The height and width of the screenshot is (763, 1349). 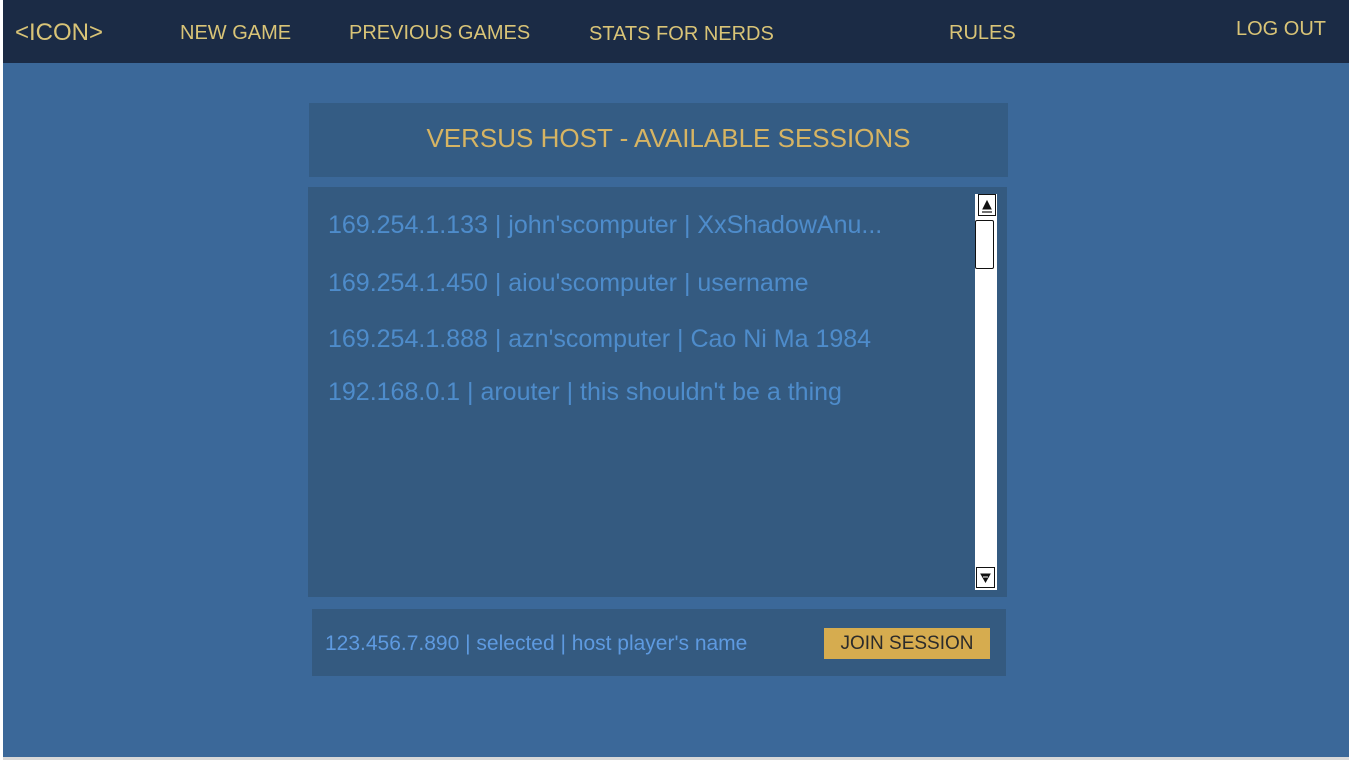 What do you see at coordinates (235, 33) in the screenshot?
I see `nav-new-game: NEW GAME` at bounding box center [235, 33].